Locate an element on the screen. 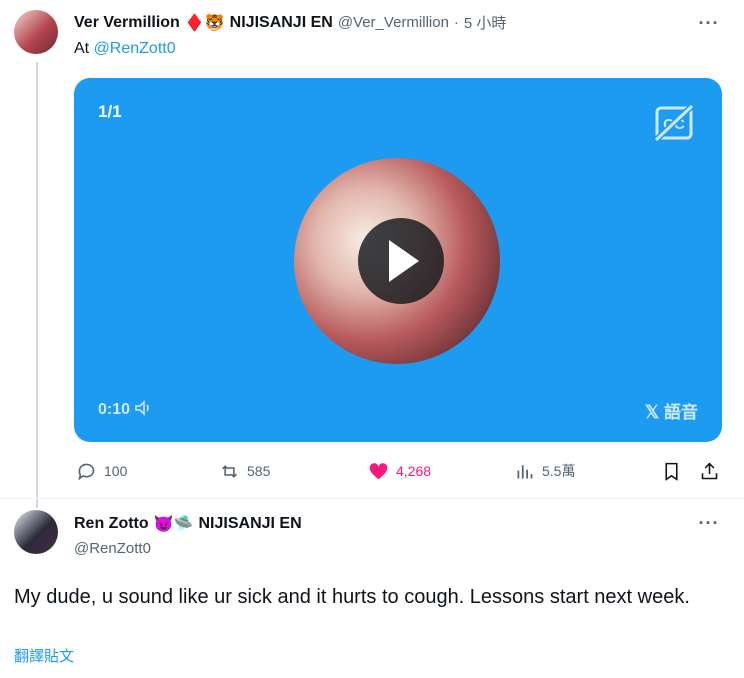 The width and height of the screenshot is (744, 678). duration-text: 0:10 is located at coordinates (114, 409).